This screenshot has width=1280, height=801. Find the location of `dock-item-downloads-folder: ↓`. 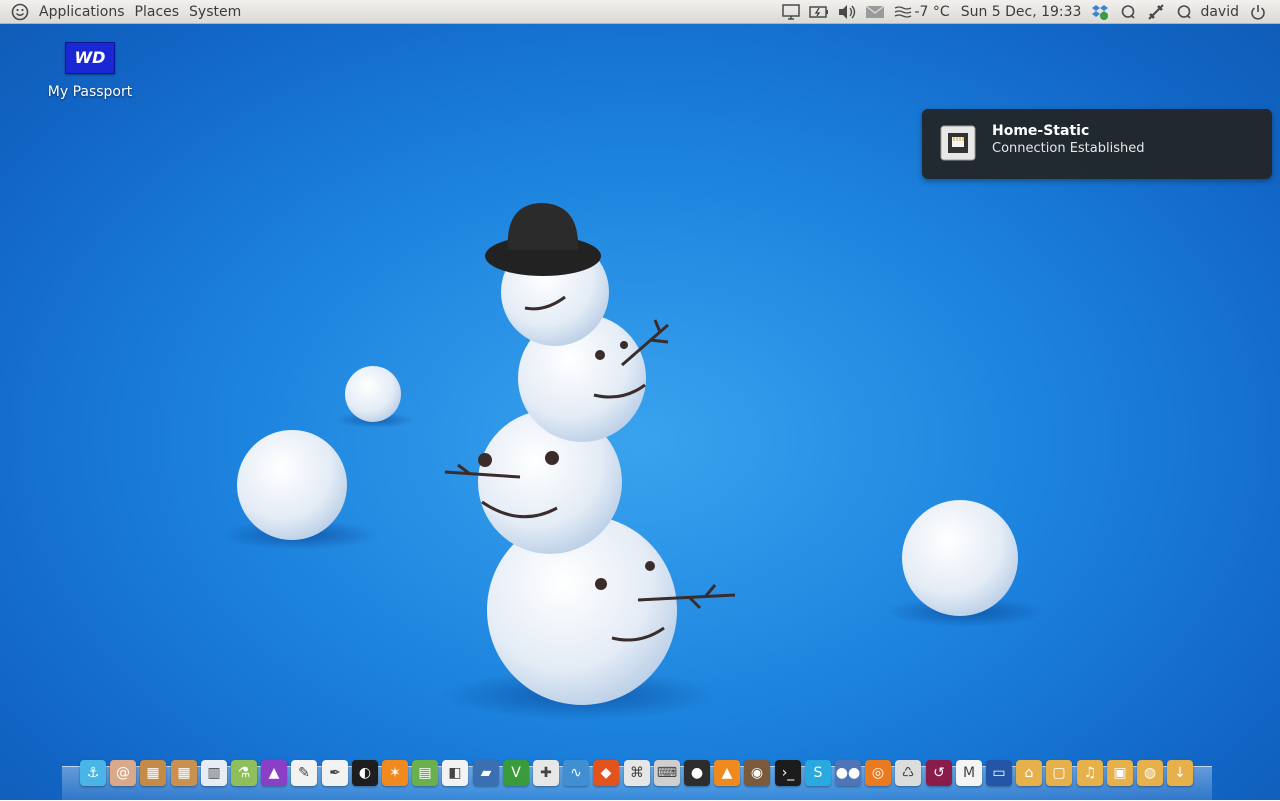

dock-item-downloads-folder: ↓ is located at coordinates (1180, 773).